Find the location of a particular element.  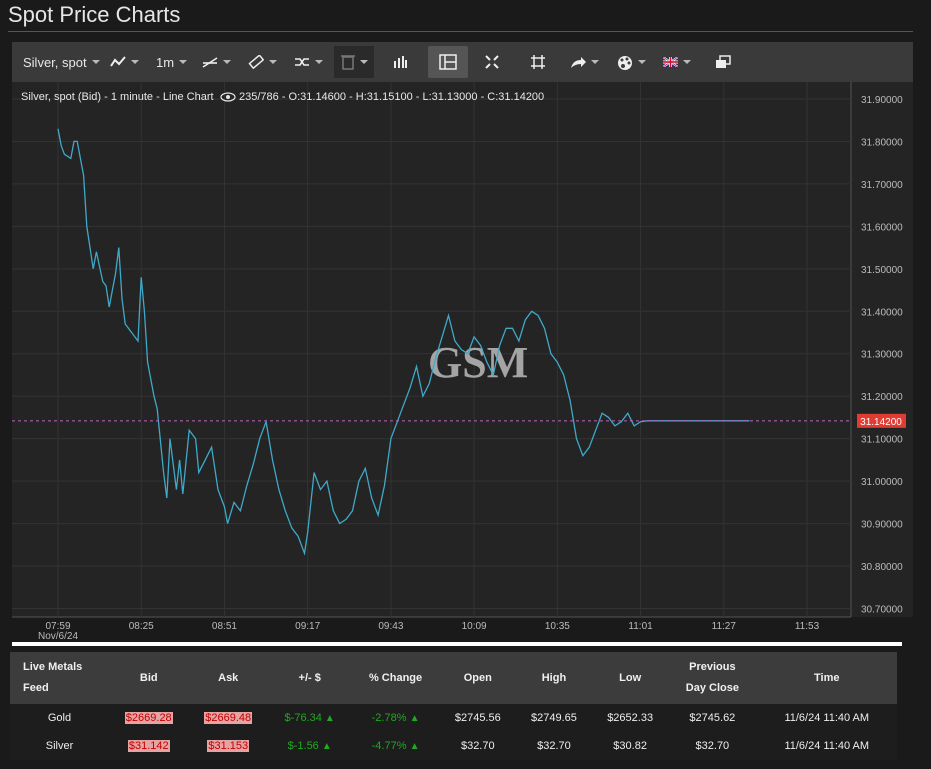

col-header: High is located at coordinates (554, 677).